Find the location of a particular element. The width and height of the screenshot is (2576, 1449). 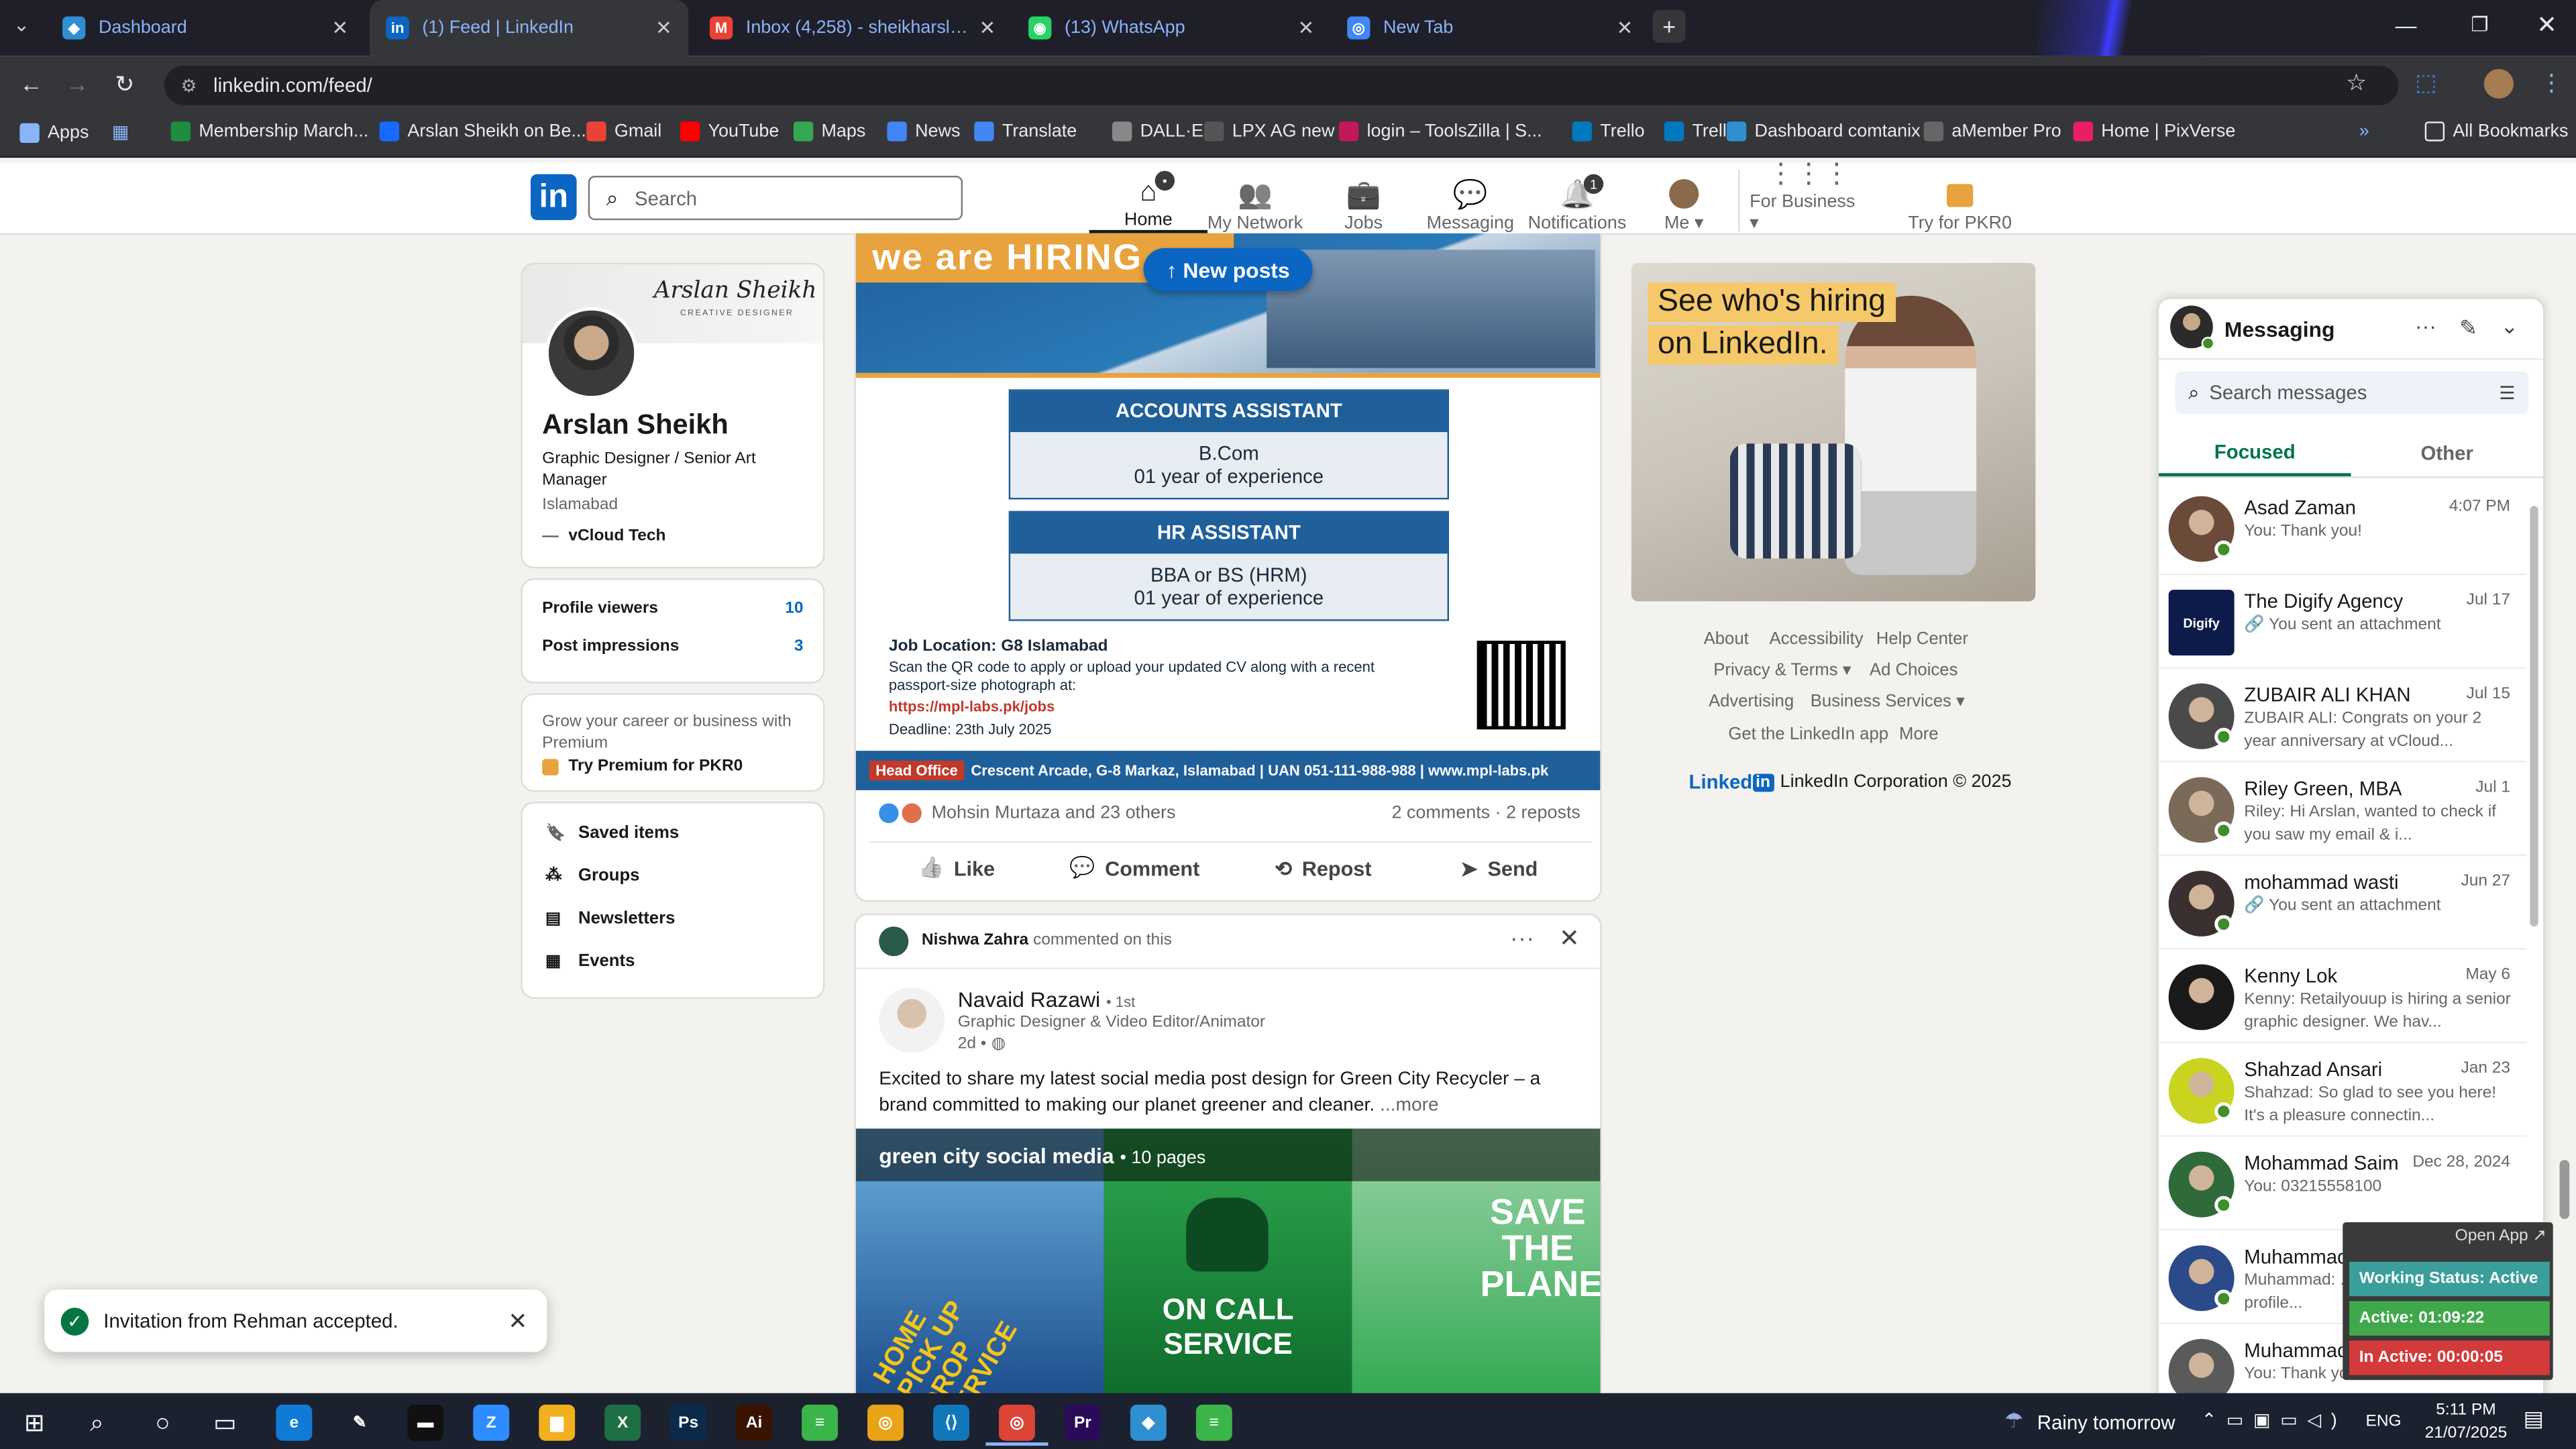

shortcut-calendar: ▦ Events is located at coordinates (590, 961).